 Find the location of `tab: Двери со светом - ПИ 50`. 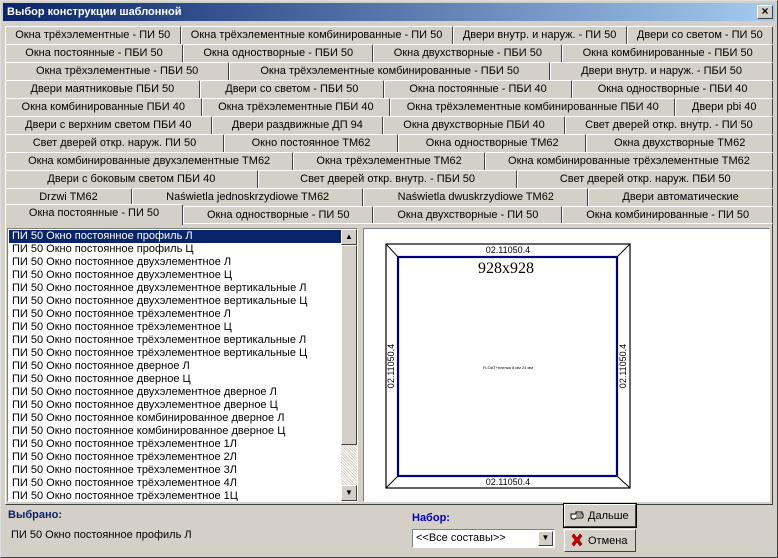

tab: Двери со светом - ПИ 50 is located at coordinates (700, 35).